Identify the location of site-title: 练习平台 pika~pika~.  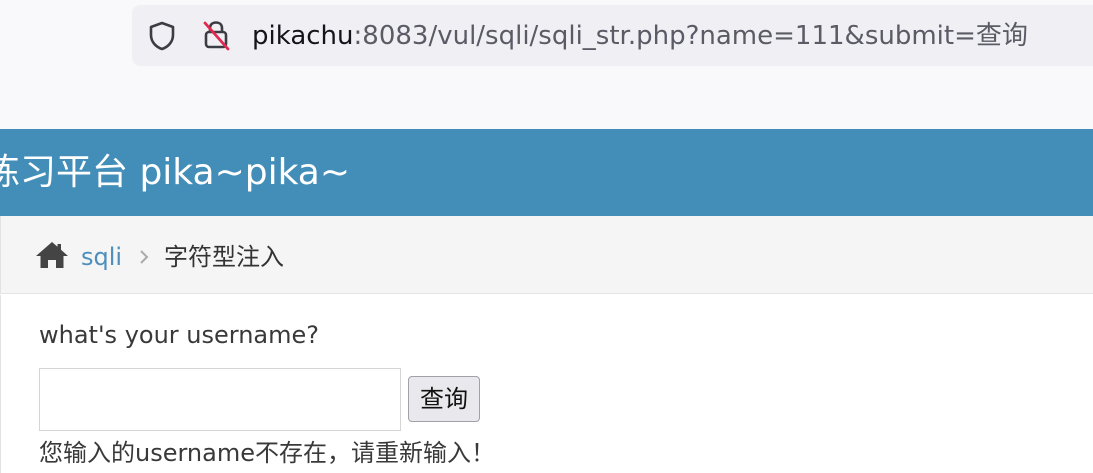
(175, 172).